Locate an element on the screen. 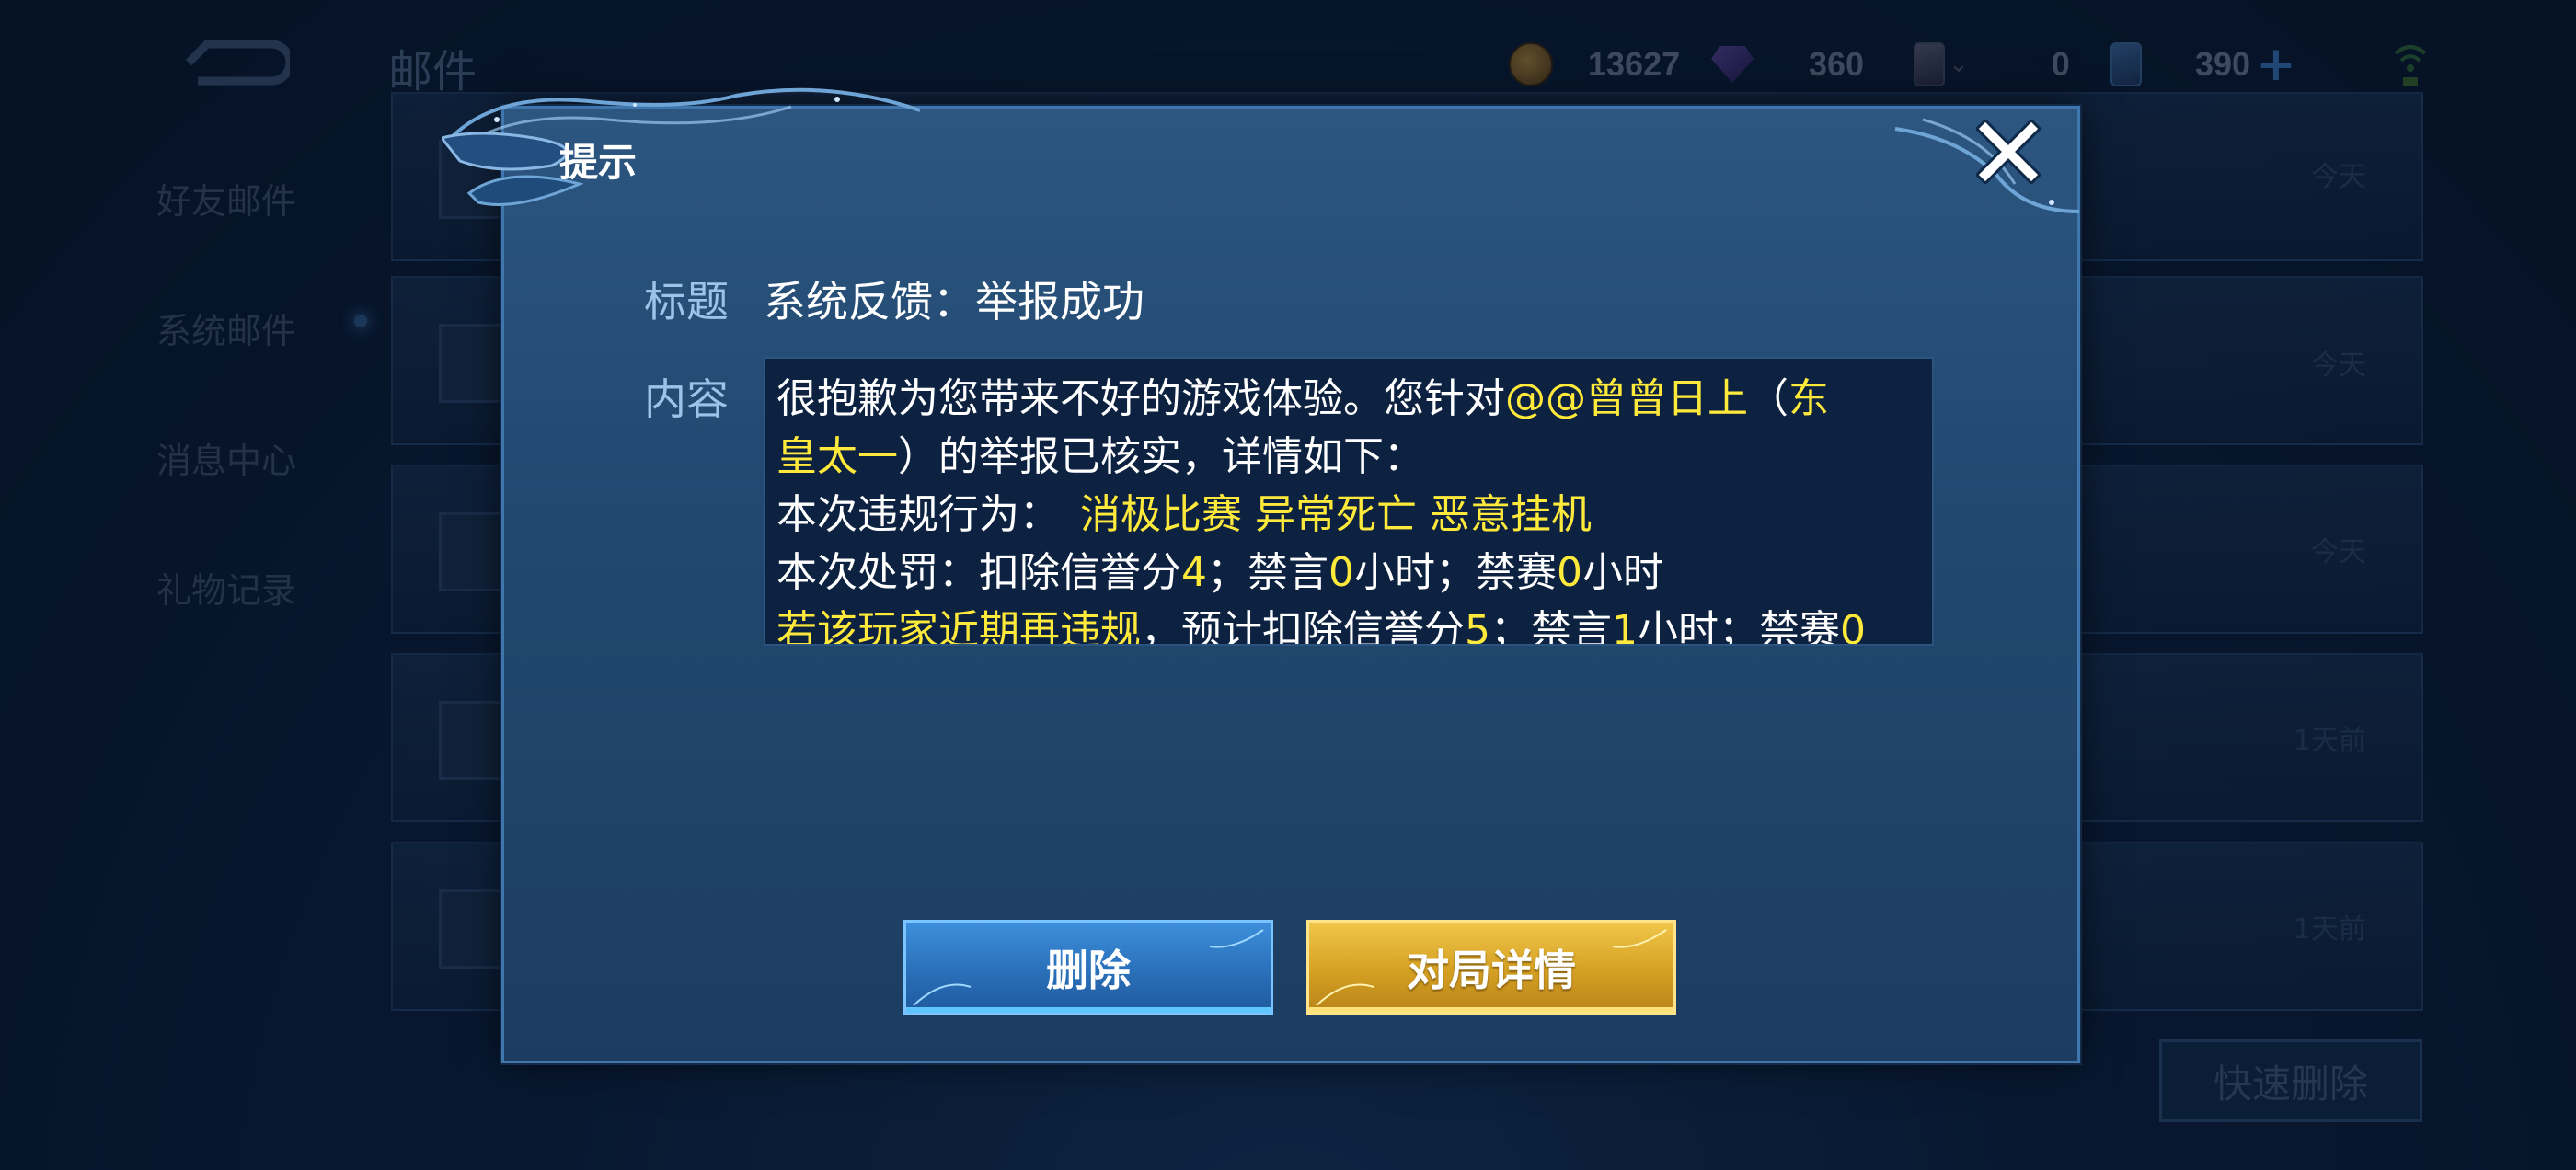  content-line: 若该玩家近期再违规，预计扣除信誉分5；禁言1小时；禁赛0 is located at coordinates (1351, 624).